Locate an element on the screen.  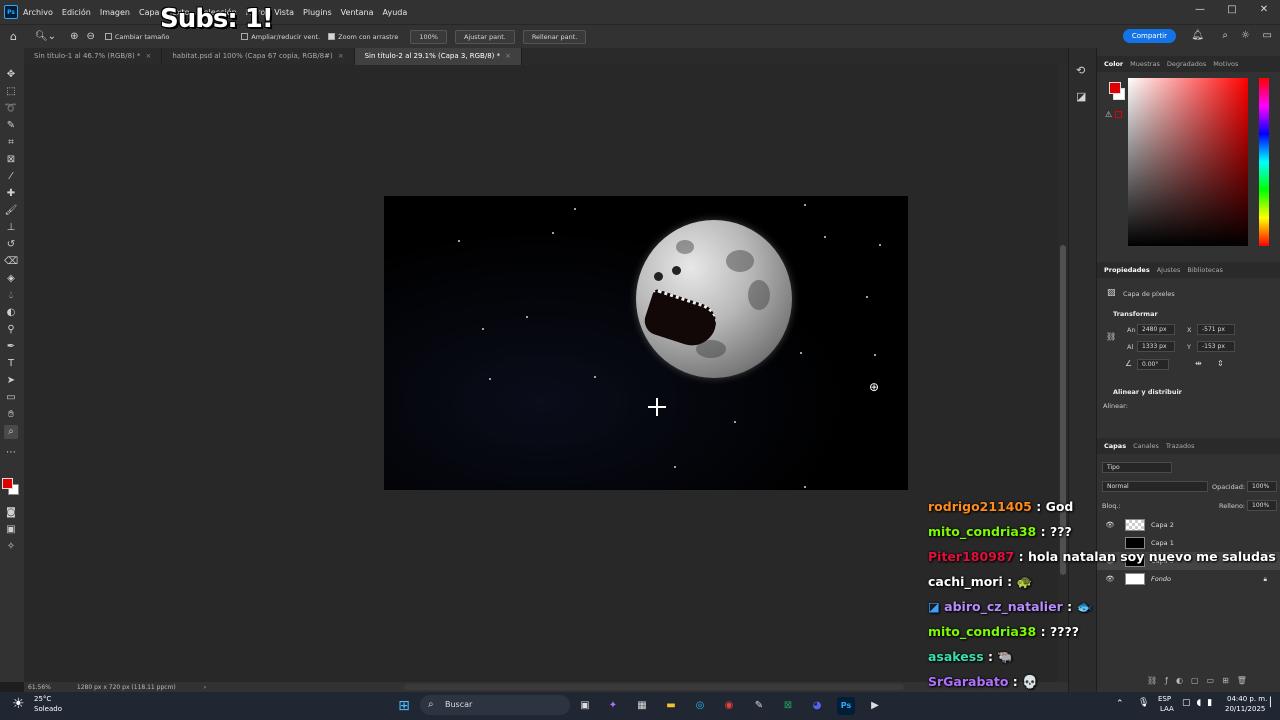
menu-archivo: Archivo is located at coordinates (38, 12).